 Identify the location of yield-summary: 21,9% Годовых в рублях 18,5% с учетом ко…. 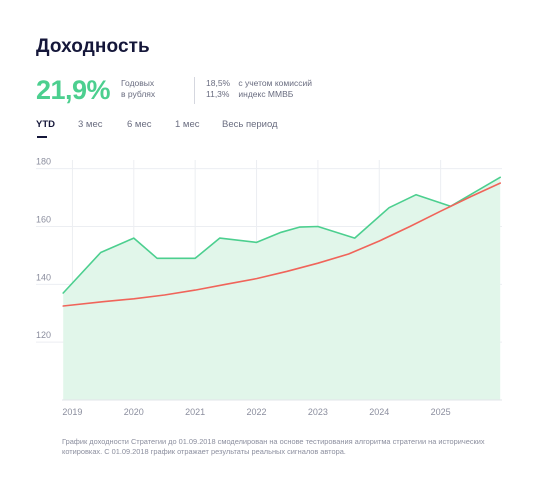
(266, 90).